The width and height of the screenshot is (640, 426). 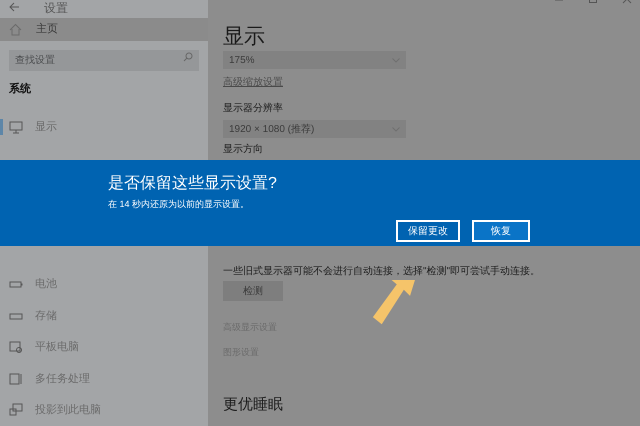 I want to click on detect-button: 检测, so click(x=253, y=291).